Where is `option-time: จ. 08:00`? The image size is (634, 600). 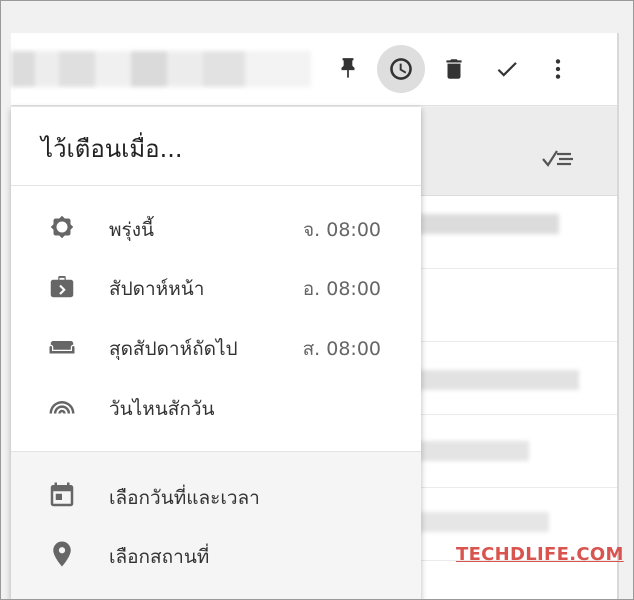 option-time: จ. 08:00 is located at coordinates (342, 230).